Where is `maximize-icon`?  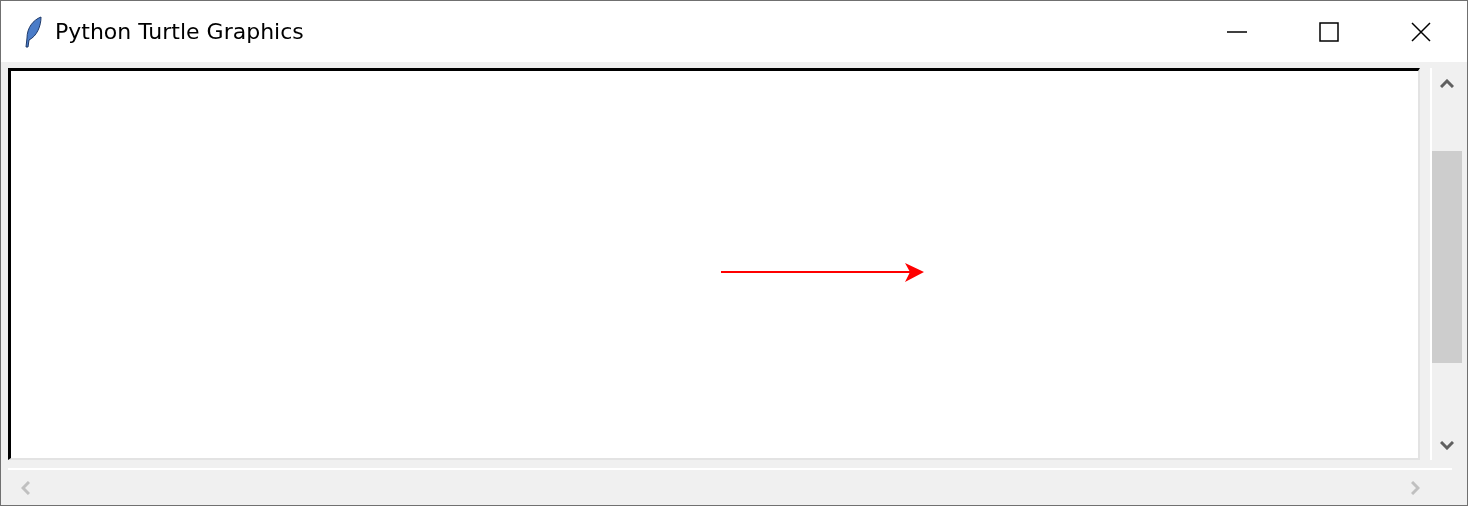 maximize-icon is located at coordinates (1329, 31).